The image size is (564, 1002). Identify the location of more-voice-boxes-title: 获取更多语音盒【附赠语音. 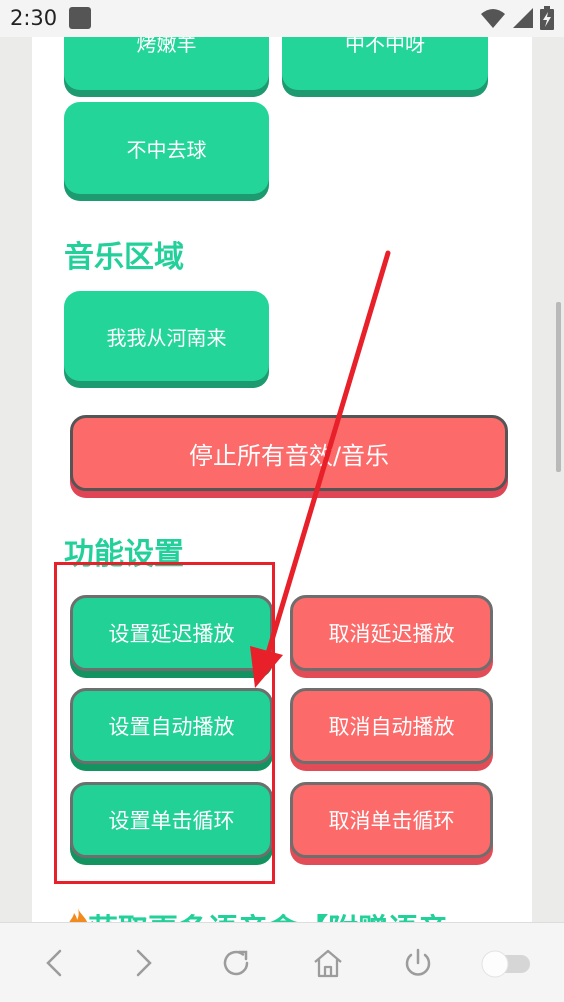
(268, 913).